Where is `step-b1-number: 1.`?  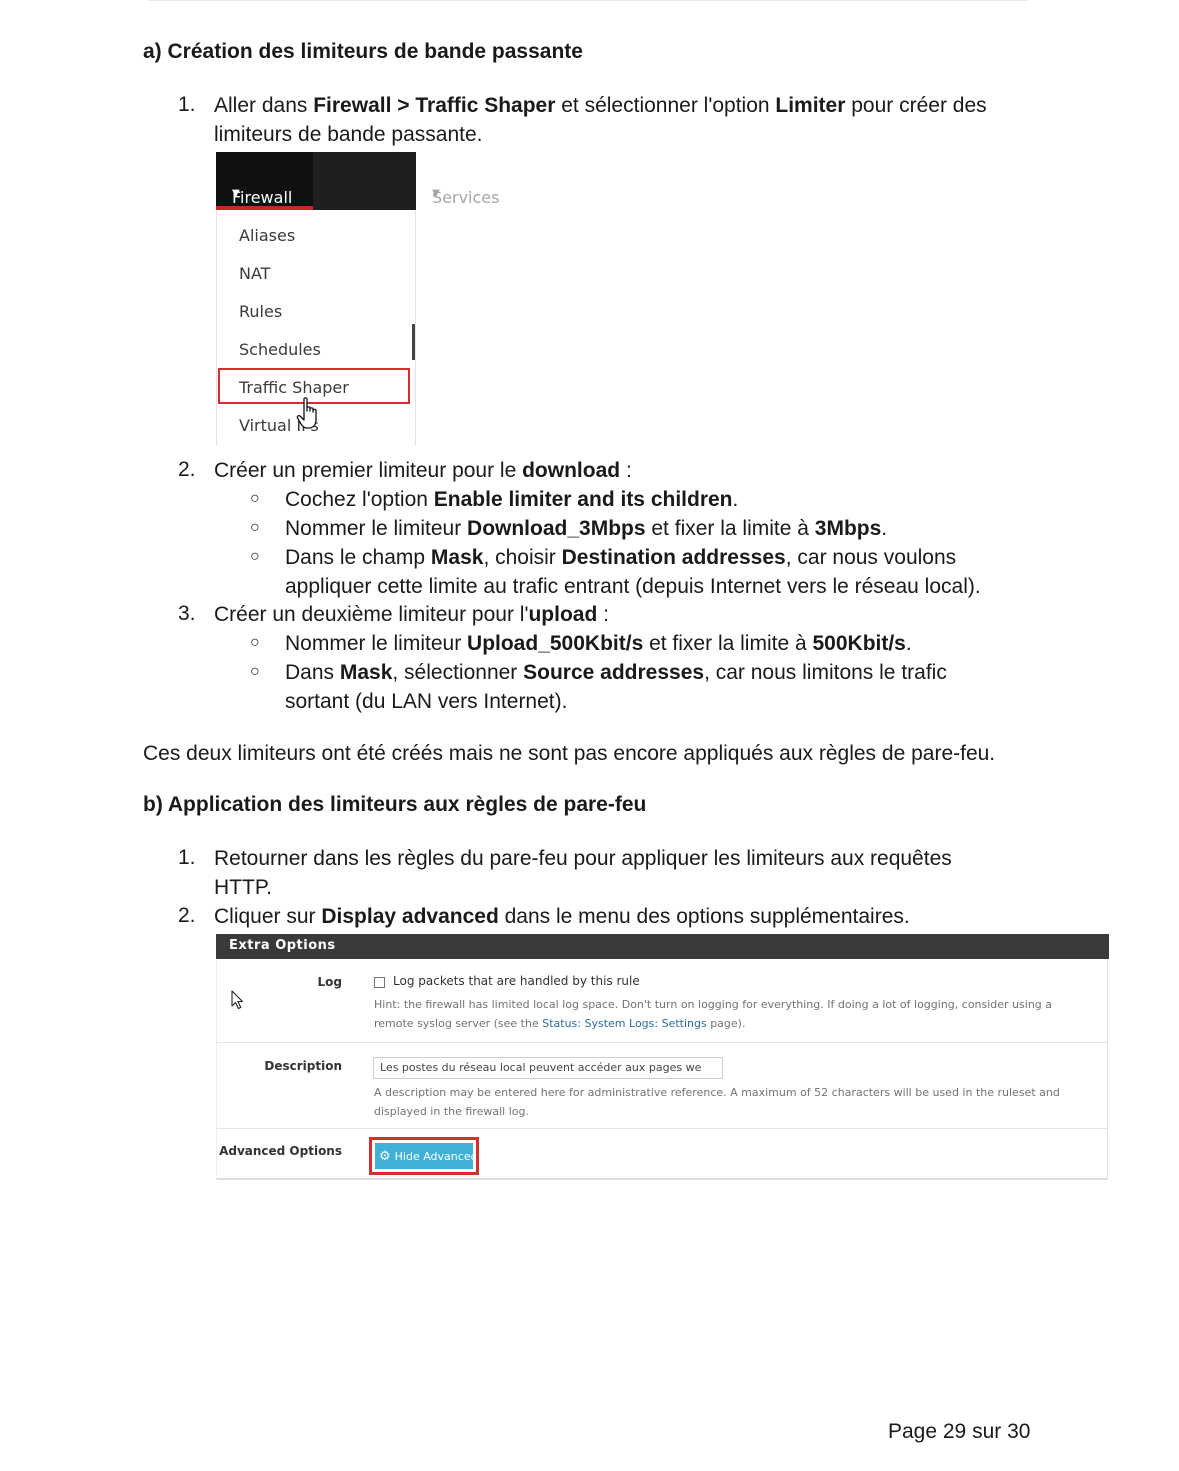
step-b1-number: 1. is located at coordinates (187, 857).